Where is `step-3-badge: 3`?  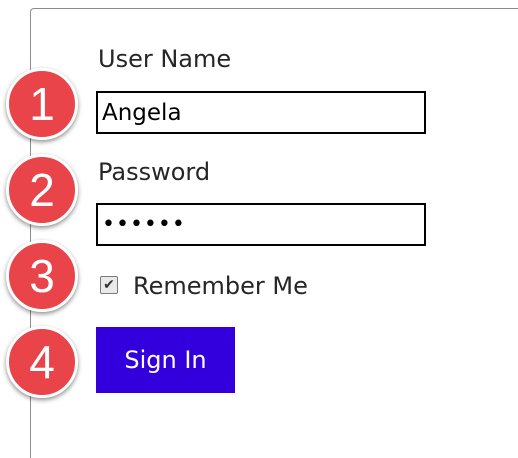 step-3-badge: 3 is located at coordinates (42, 276).